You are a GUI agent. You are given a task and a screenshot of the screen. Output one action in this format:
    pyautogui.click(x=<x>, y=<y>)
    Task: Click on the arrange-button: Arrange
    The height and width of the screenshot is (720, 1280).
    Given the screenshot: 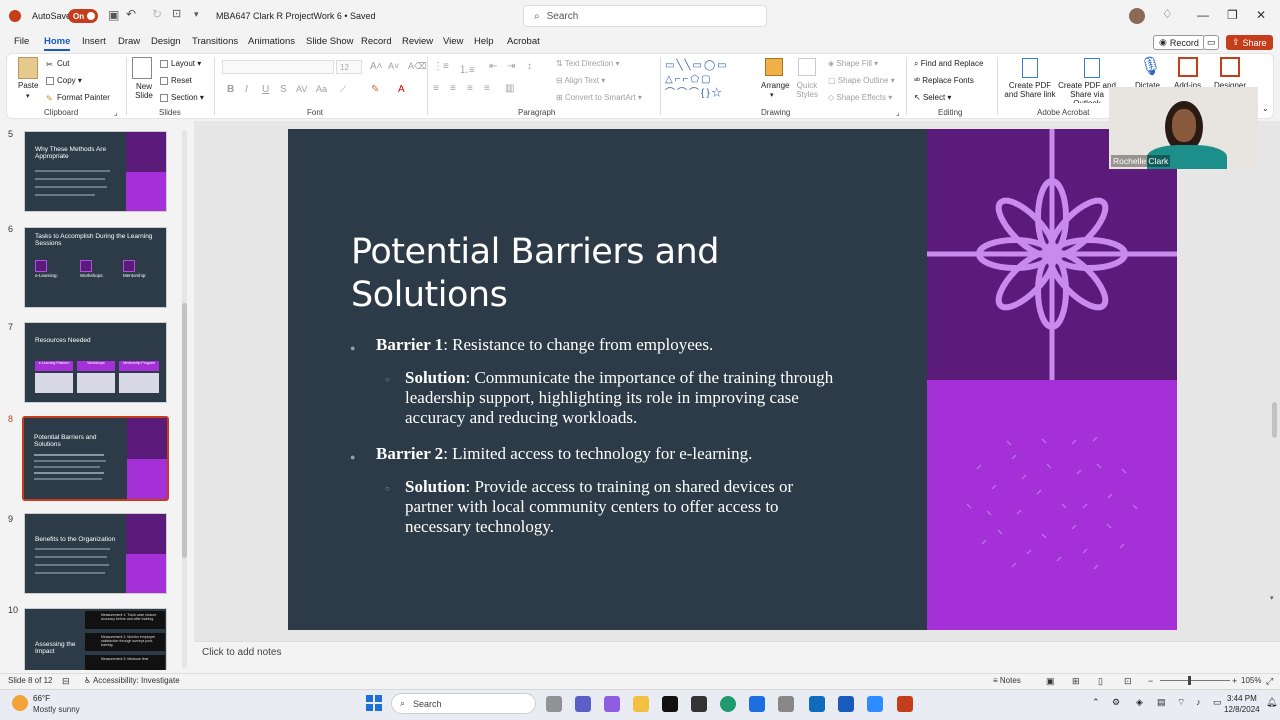 What is the action you would take?
    pyautogui.click(x=775, y=85)
    